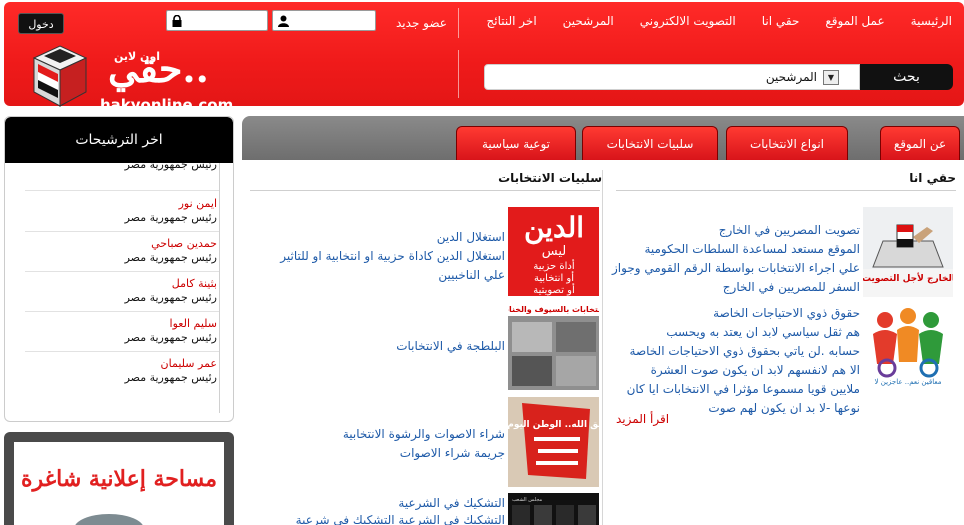  Describe the element at coordinates (550, 178) in the screenshot. I see `negatives-section-title: سلبيات الانتخابات` at that location.